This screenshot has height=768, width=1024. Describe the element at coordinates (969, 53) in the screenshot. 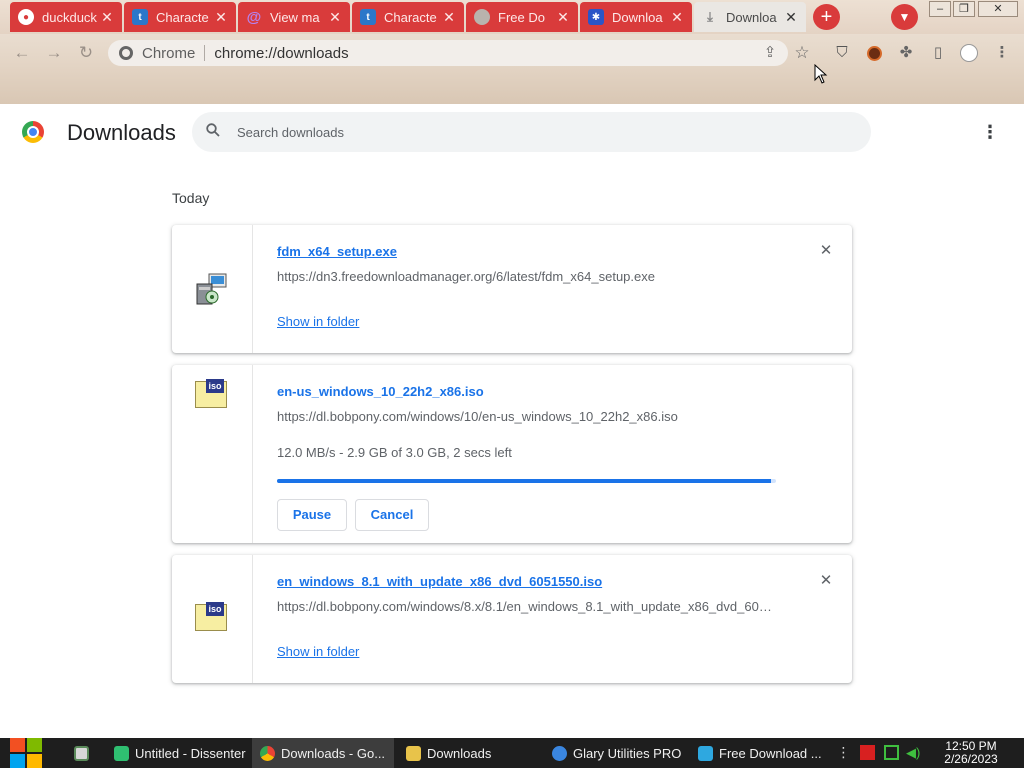

I see `account-avatar-icon` at that location.